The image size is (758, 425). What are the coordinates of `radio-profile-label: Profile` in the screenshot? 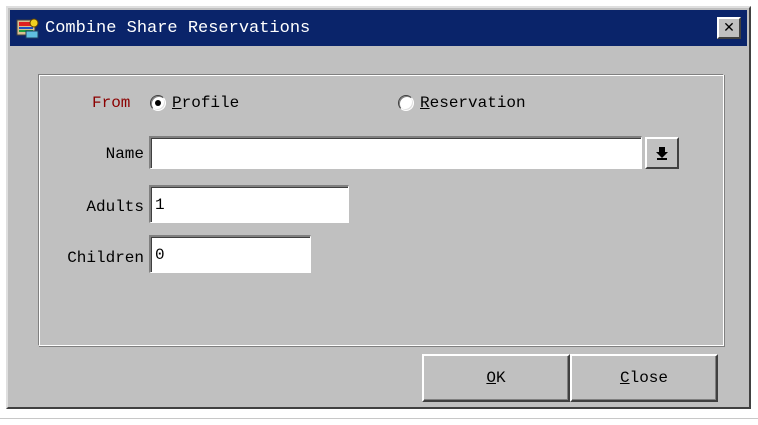 It's located at (206, 103).